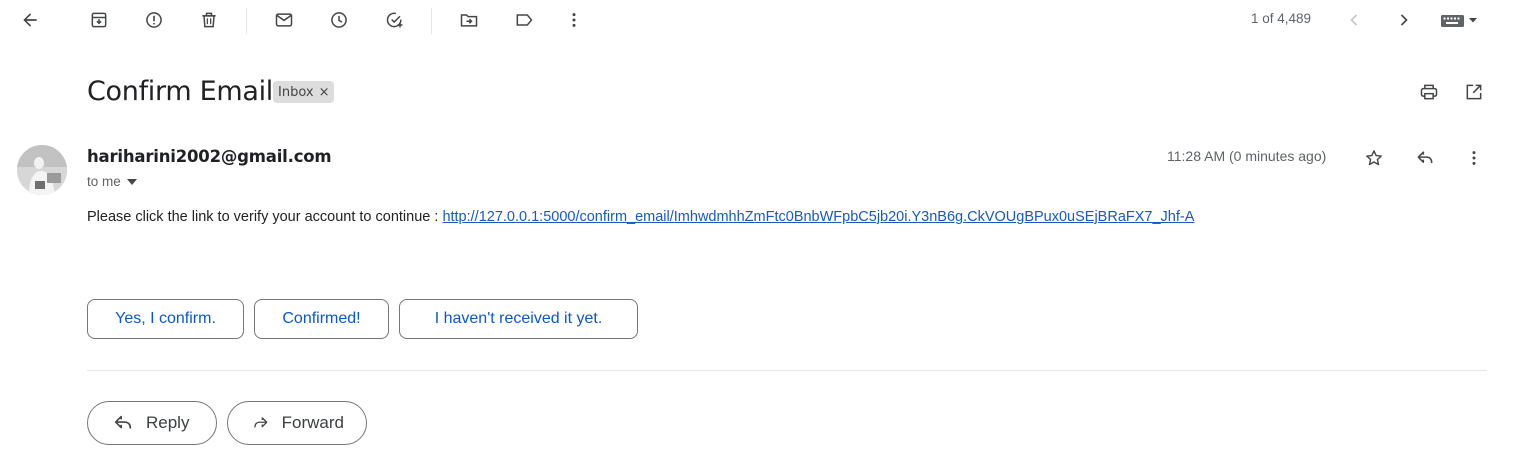 The height and width of the screenshot is (472, 1517). I want to click on reply-button: Reply, so click(152, 423).